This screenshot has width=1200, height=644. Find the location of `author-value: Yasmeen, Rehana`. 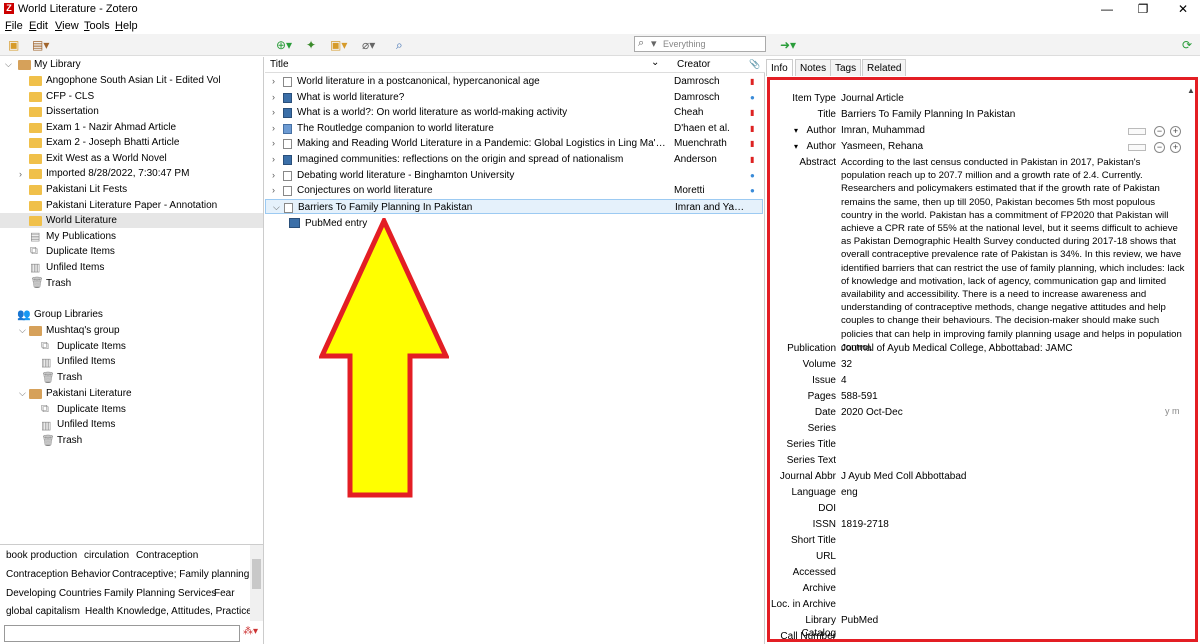

author-value: Yasmeen, Rehana is located at coordinates (882, 146).